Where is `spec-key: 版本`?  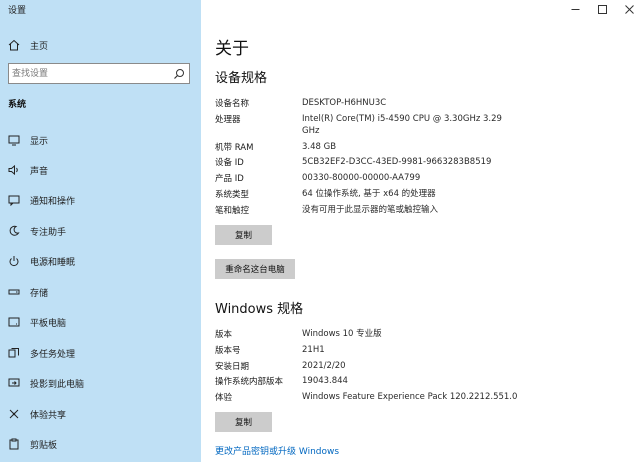 spec-key: 版本 is located at coordinates (224, 335).